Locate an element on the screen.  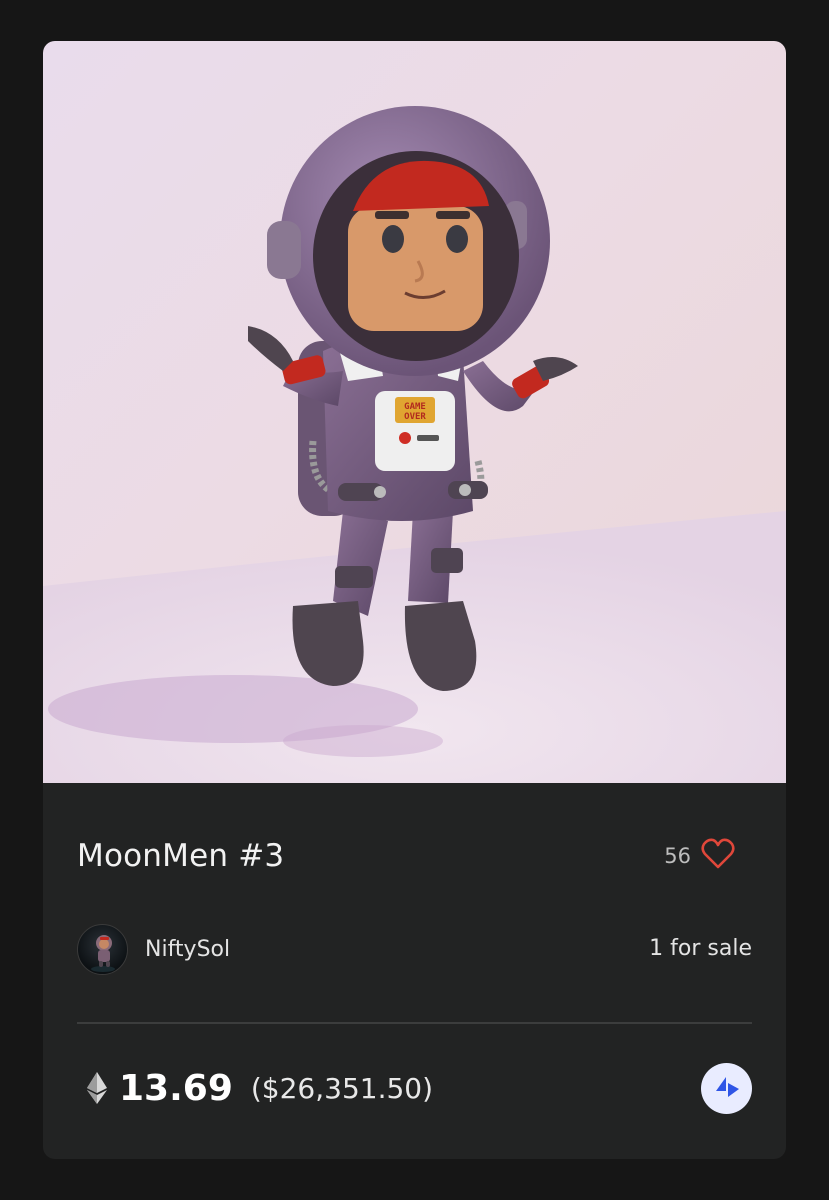
divider is located at coordinates (414, 1023).